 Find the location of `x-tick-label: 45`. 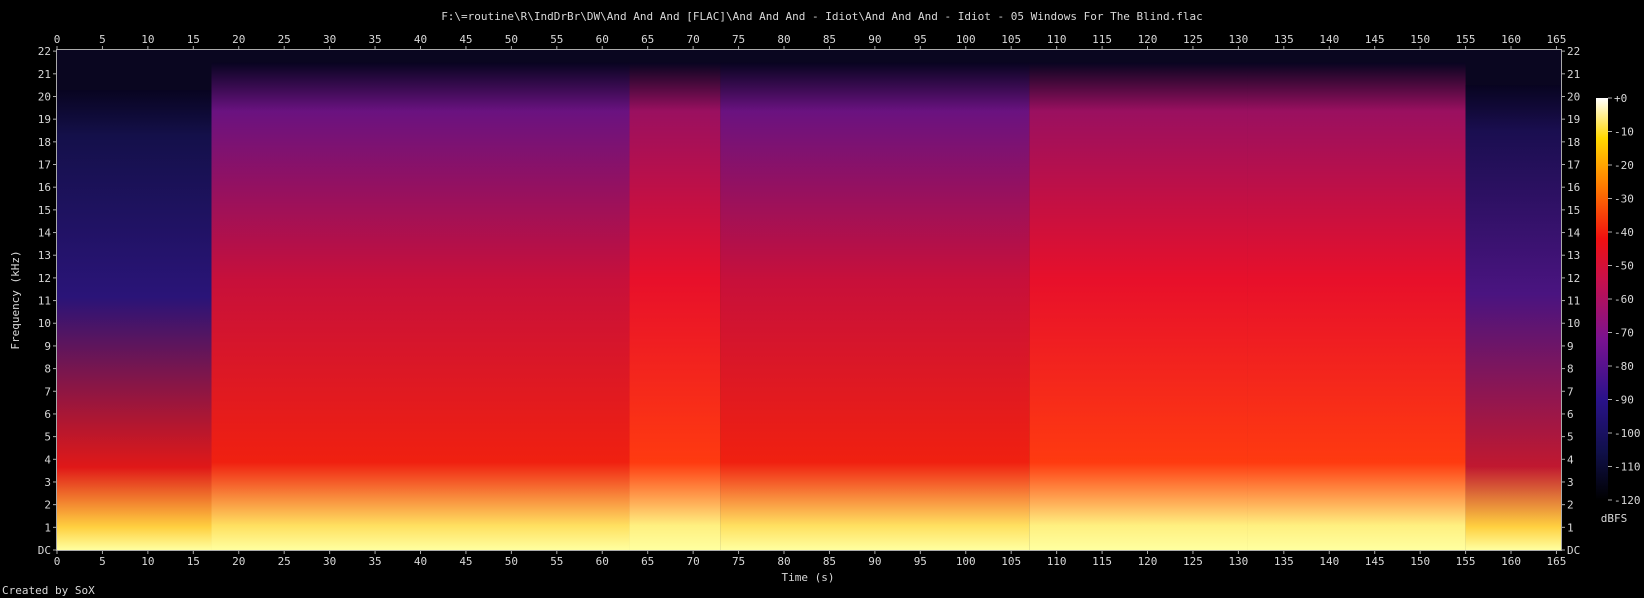

x-tick-label: 45 is located at coordinates (465, 561).